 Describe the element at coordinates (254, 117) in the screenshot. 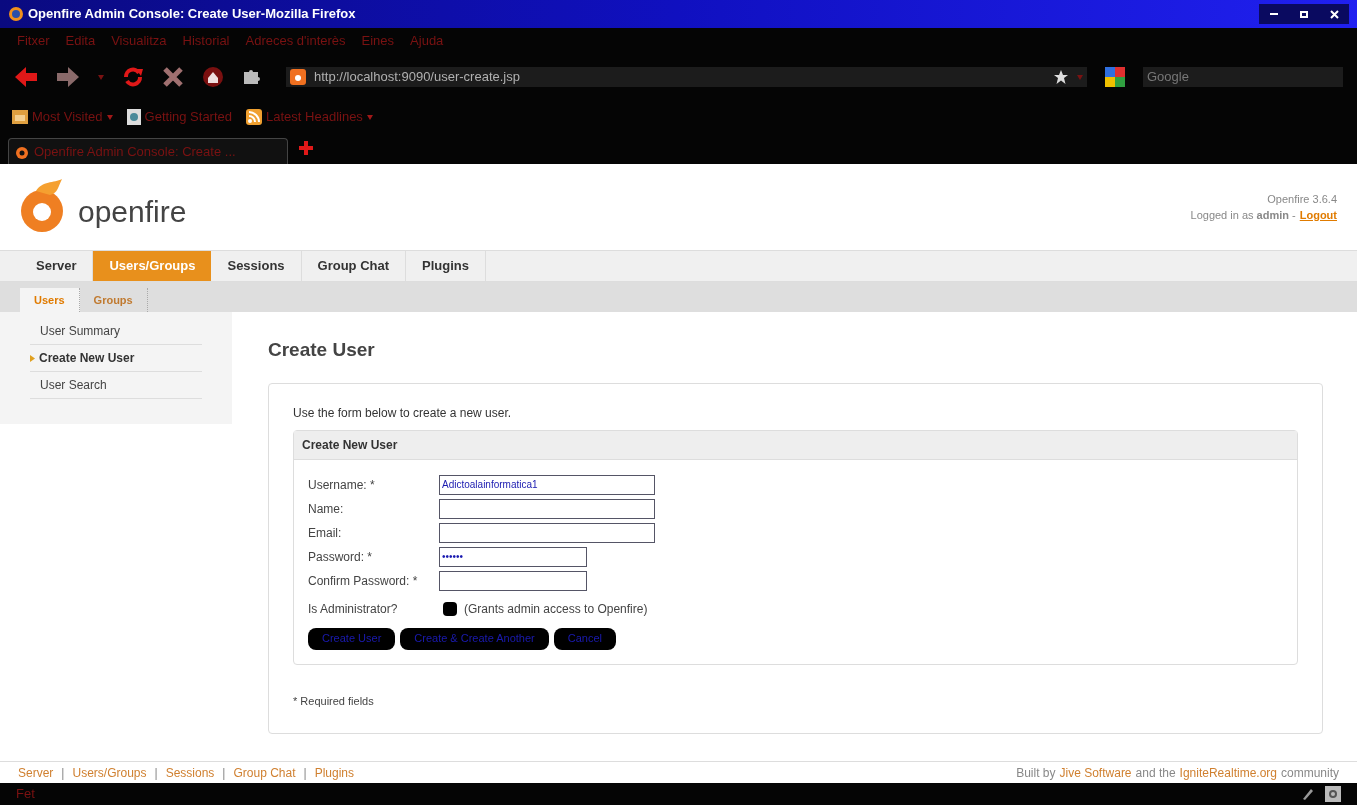

I see `rss-feed-icon` at that location.